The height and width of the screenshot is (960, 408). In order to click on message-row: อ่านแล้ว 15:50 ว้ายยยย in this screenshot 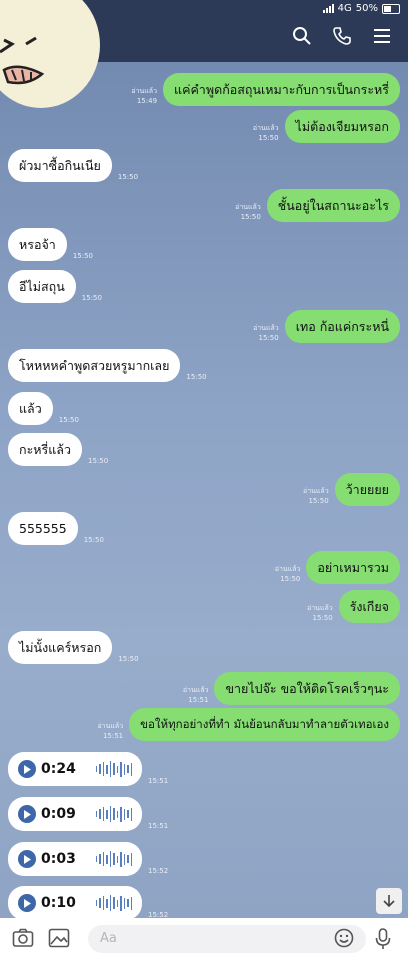, I will do `click(351, 489)`.